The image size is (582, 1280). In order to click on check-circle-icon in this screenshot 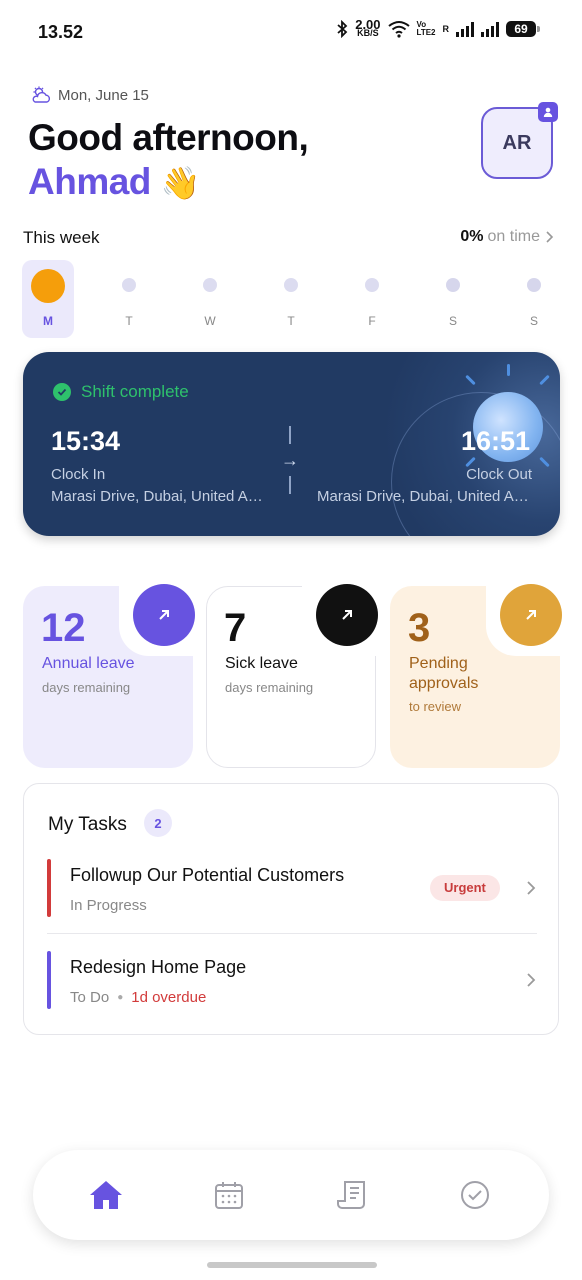, I will do `click(475, 1195)`.